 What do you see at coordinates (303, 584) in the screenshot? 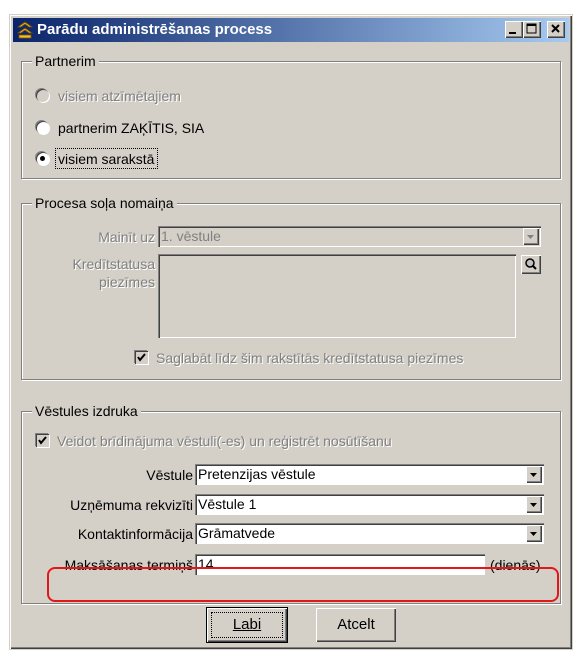
I see `highlight-annotation` at bounding box center [303, 584].